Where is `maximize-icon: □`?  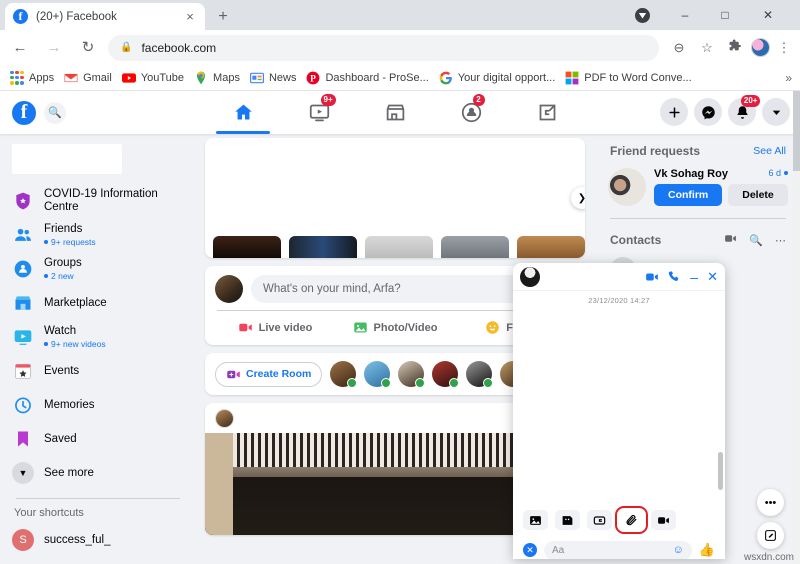
maximize-icon: □ is located at coordinates (725, 15).